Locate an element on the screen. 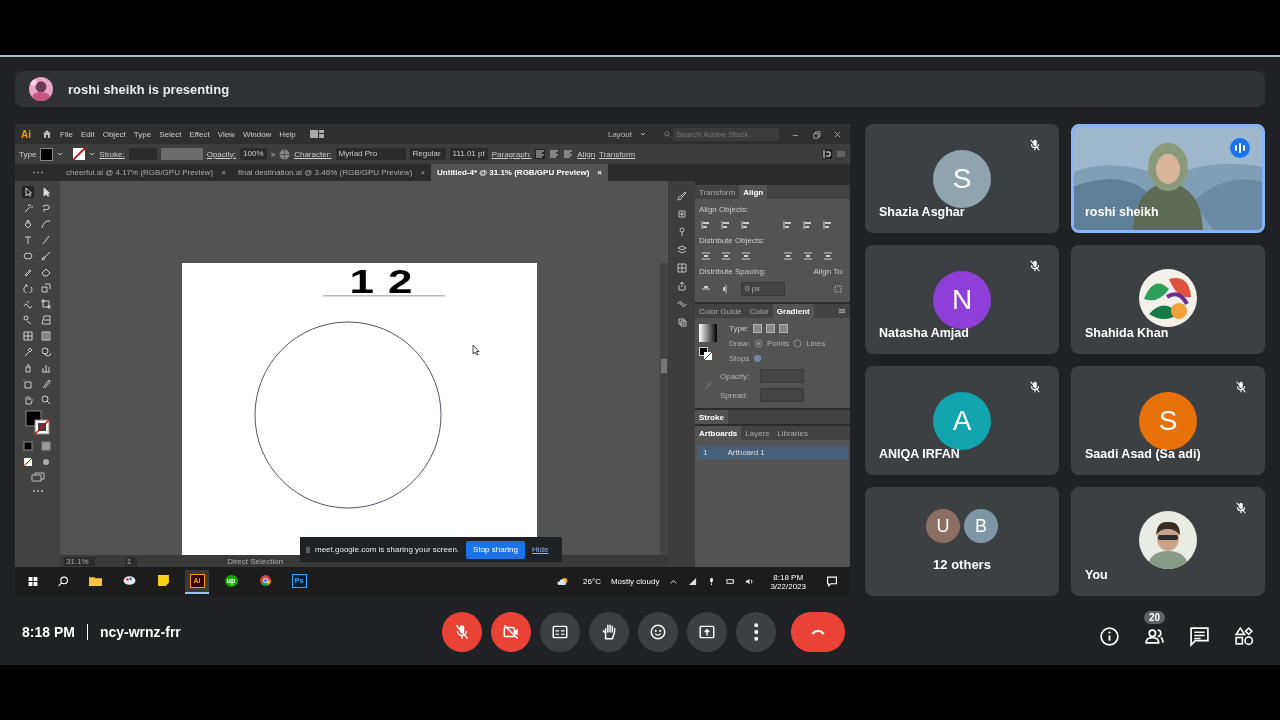  close-icon is located at coordinates (837, 134).